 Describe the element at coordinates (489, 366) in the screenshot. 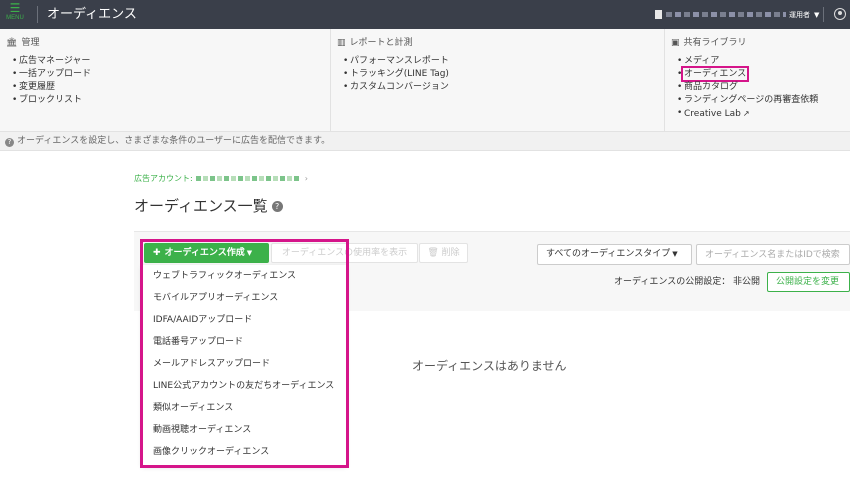

I see `empty-message: オーディエンスはありません` at that location.